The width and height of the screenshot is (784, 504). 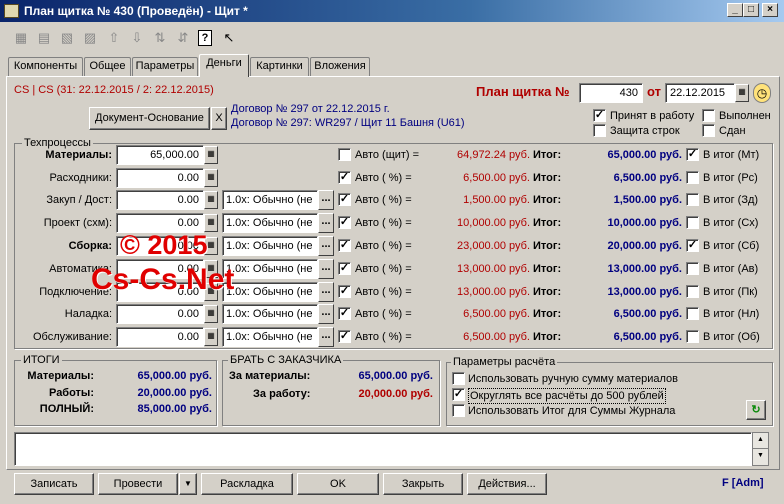 What do you see at coordinates (229, 38) in the screenshot?
I see `whats-this-icon: ↖` at bounding box center [229, 38].